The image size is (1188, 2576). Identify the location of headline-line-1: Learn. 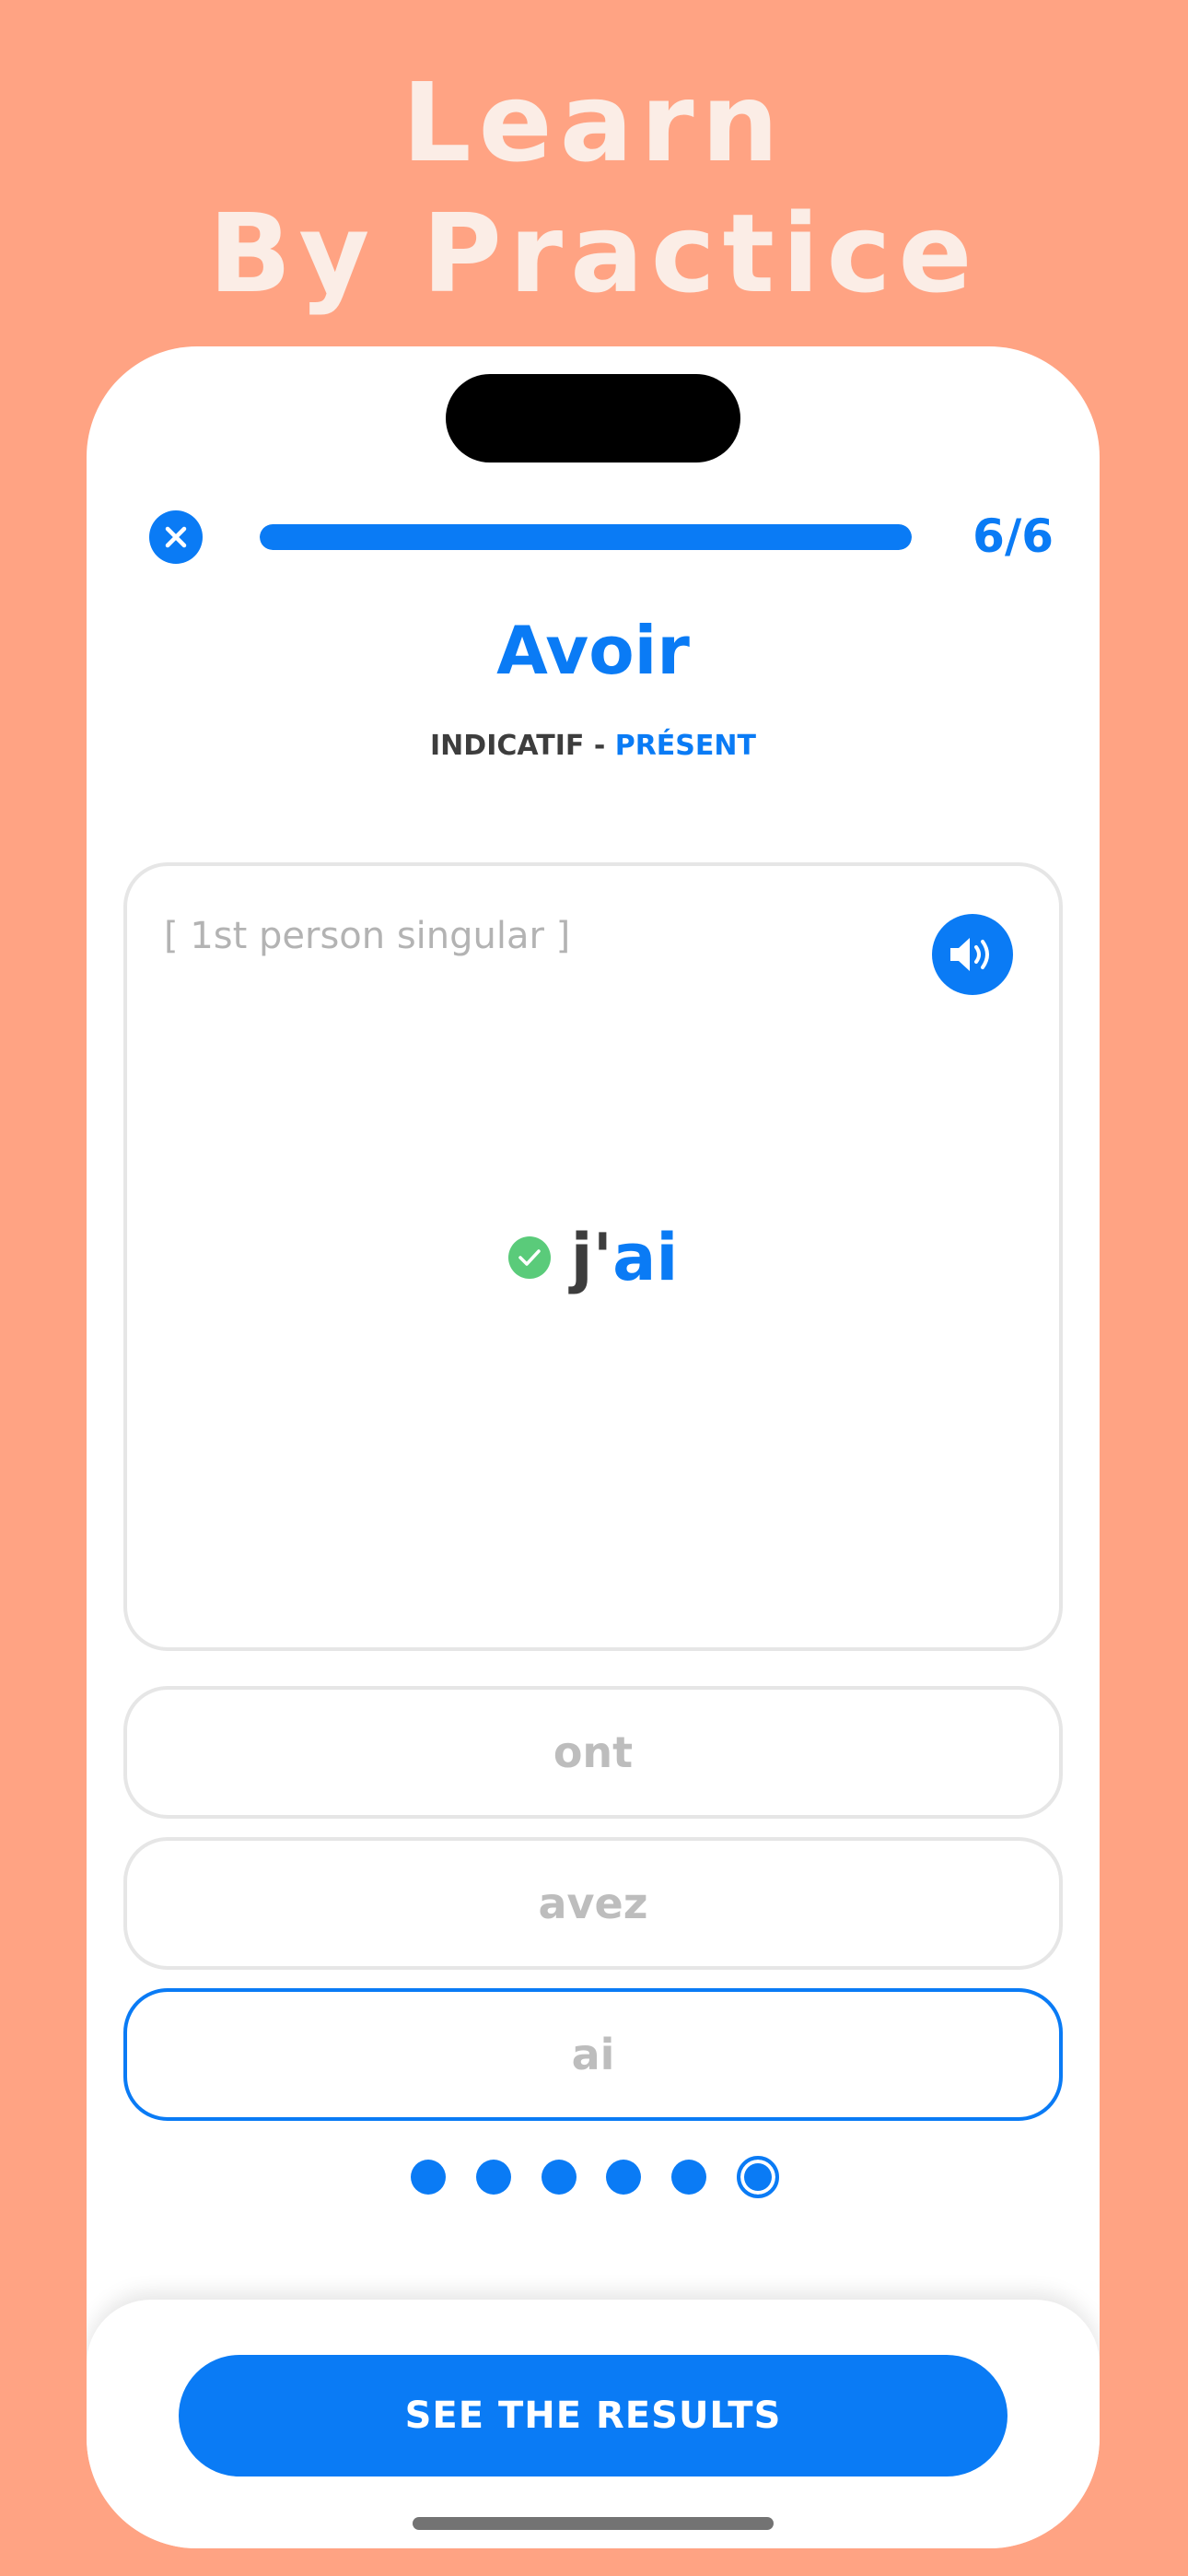
(594, 122).